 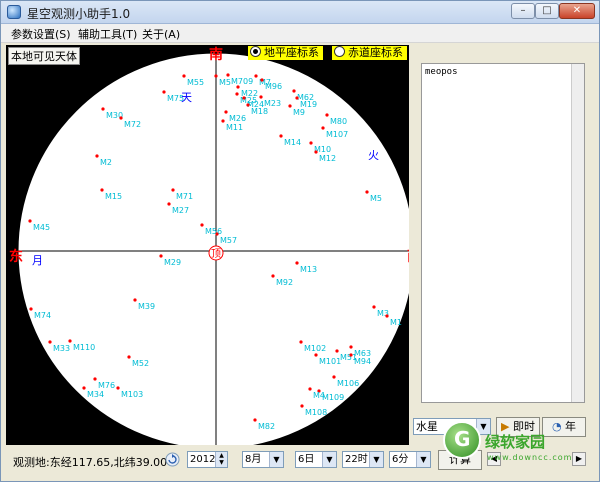 I want to click on realtime-button-label: 即时, so click(x=523, y=426).